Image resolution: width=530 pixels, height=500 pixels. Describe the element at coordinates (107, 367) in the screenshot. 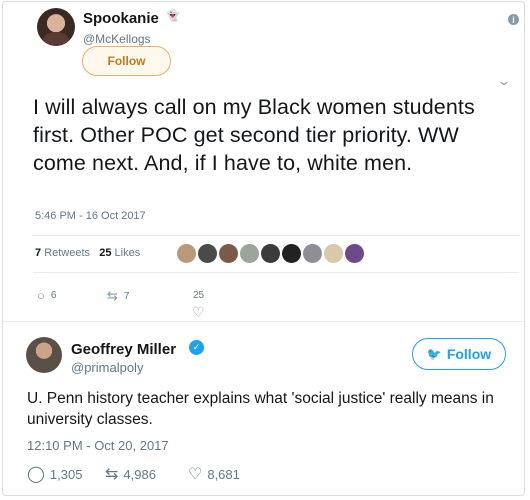

I see `author-handle: @primalpoly` at that location.